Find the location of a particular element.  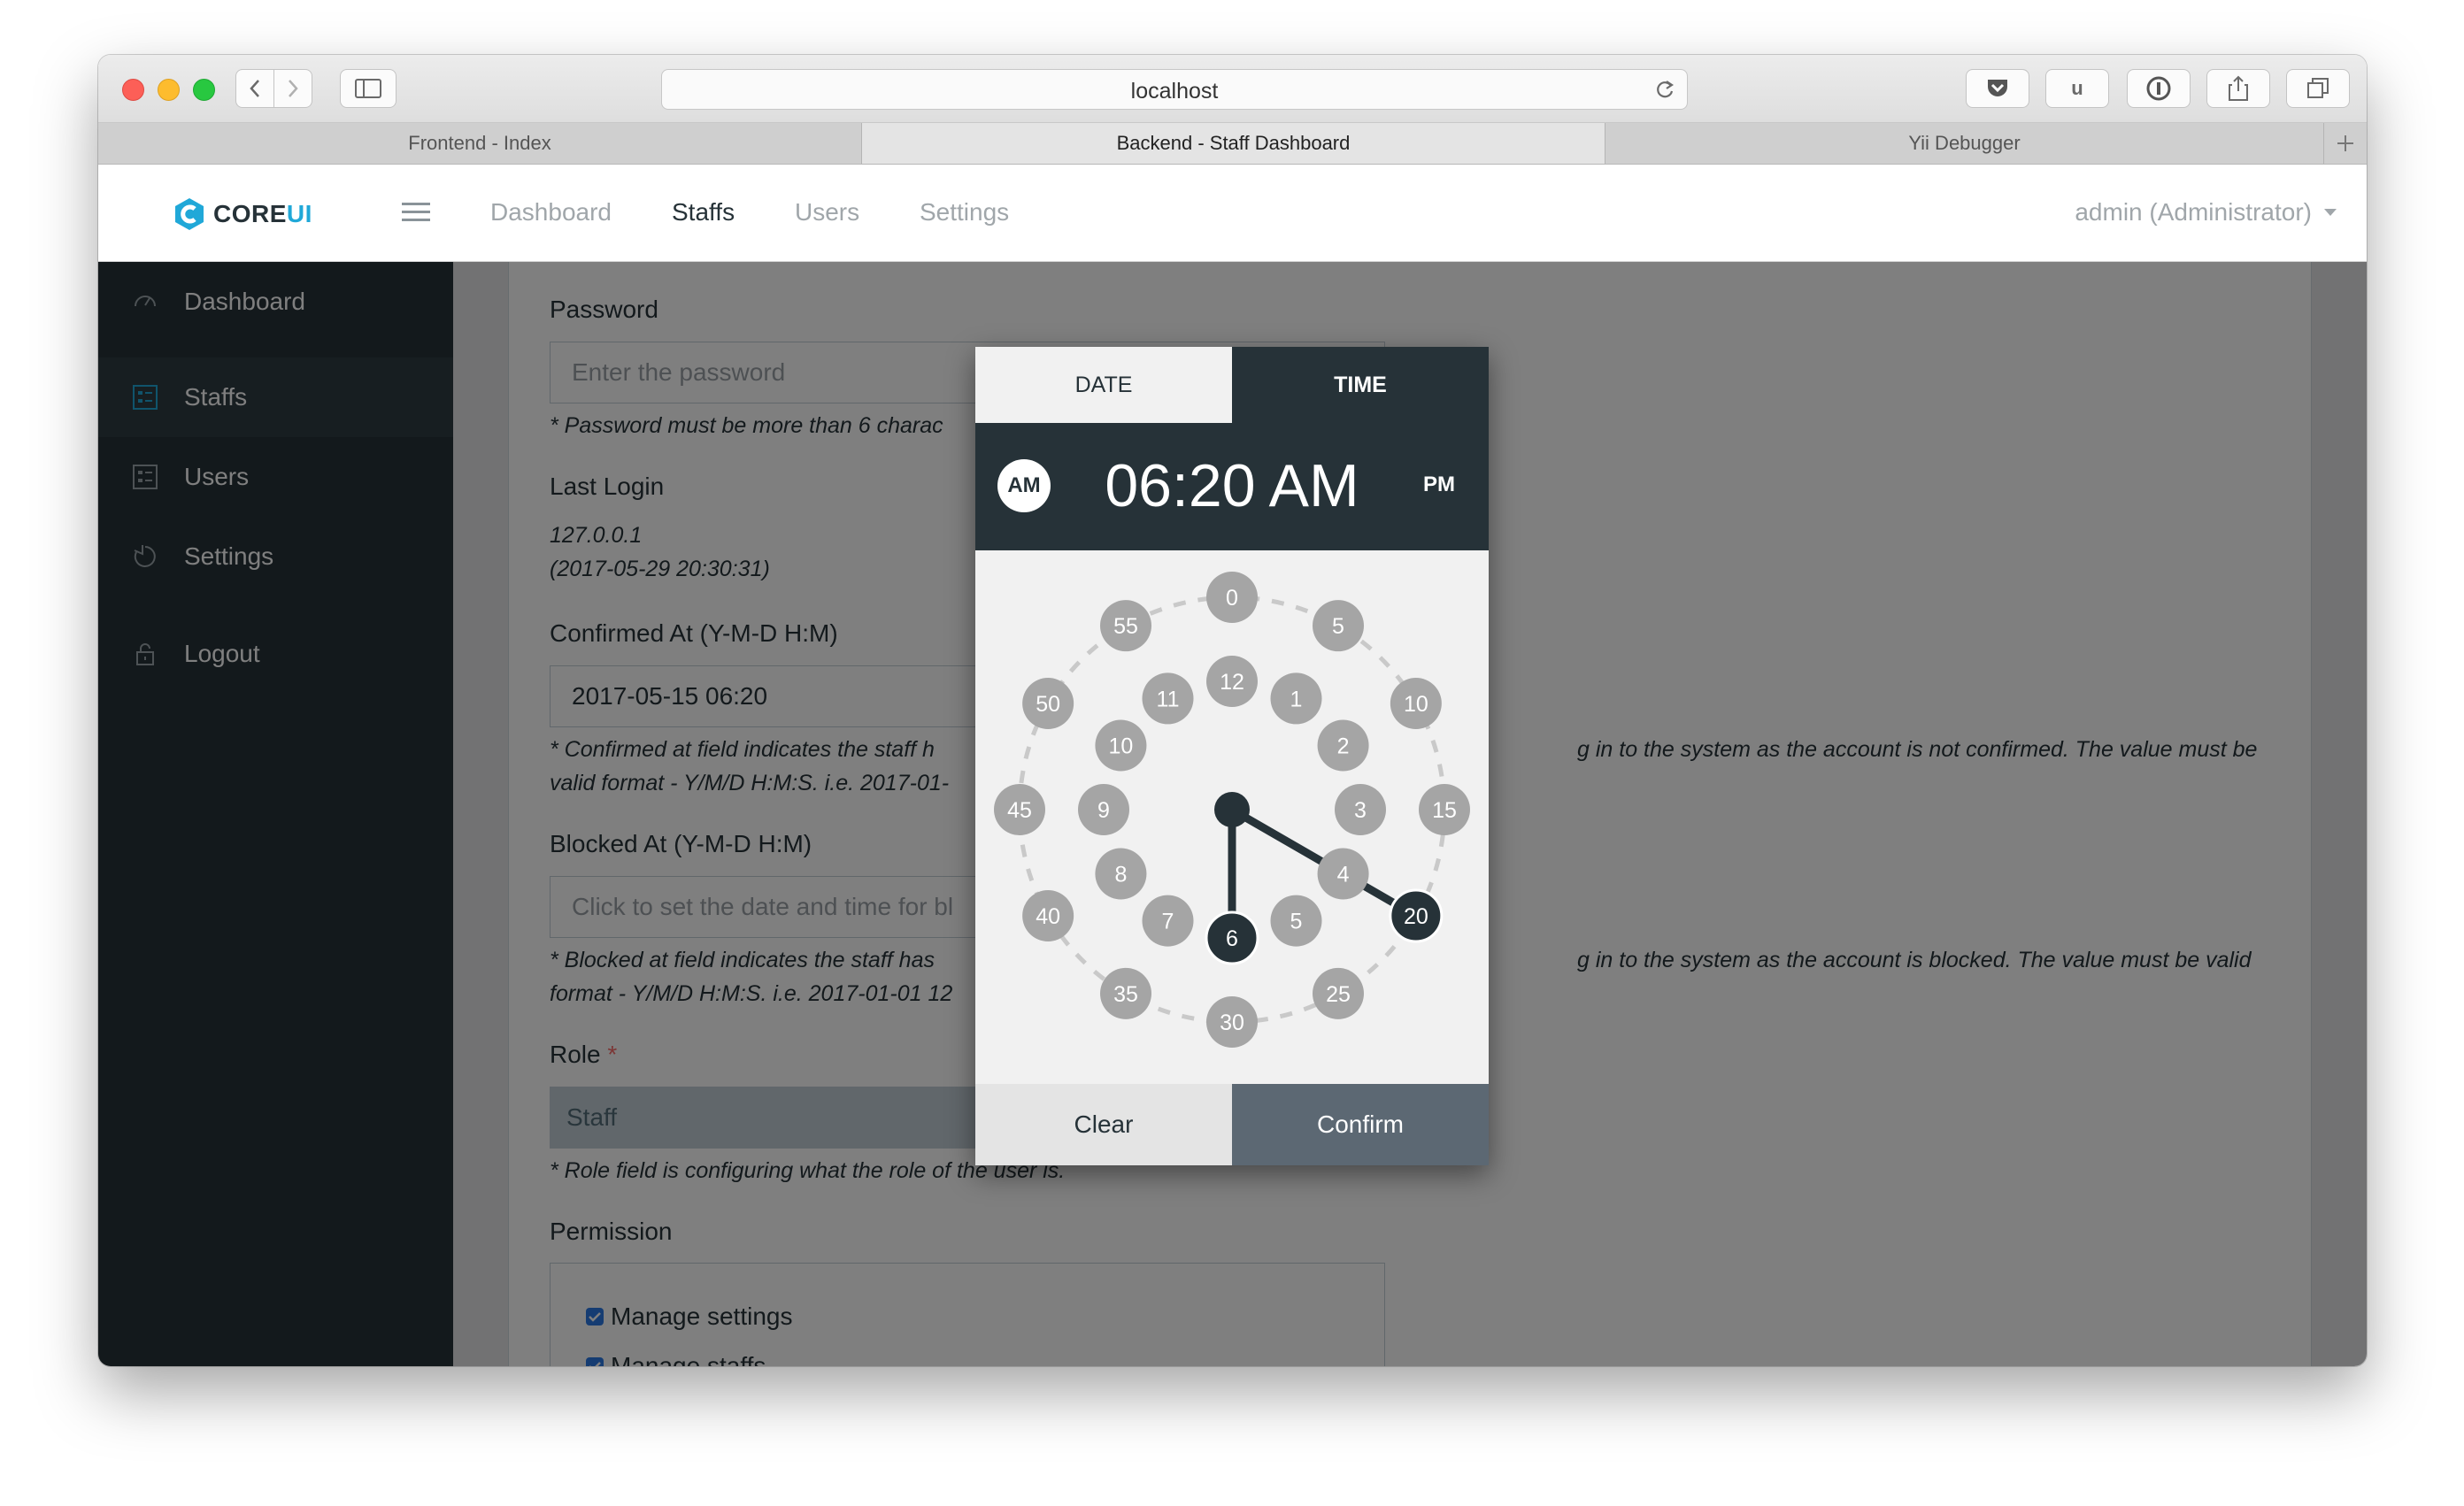

hour-option-9: 9 is located at coordinates (1103, 810).